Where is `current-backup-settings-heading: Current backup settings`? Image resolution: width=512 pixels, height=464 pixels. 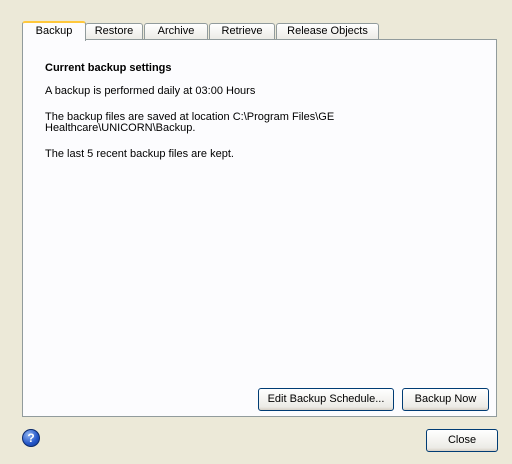
current-backup-settings-heading: Current backup settings is located at coordinates (108, 68).